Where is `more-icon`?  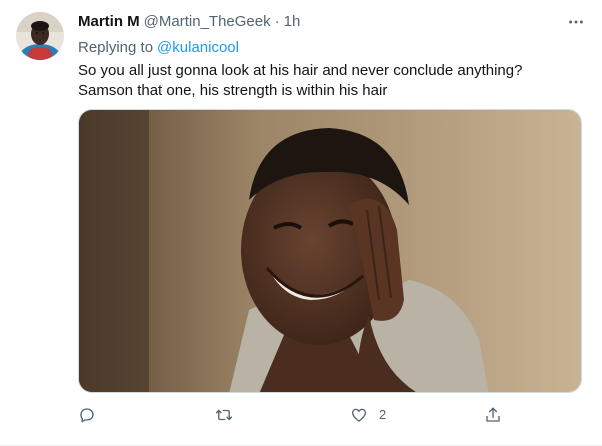 more-icon is located at coordinates (576, 22).